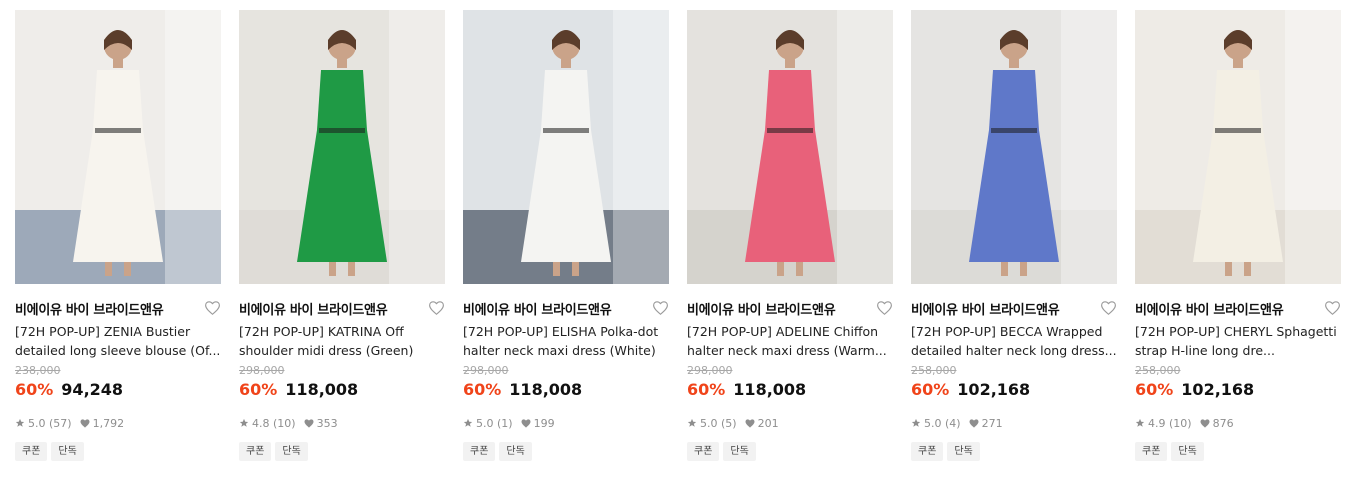  I want to click on rating-text: 4.8 (10), so click(274, 423).